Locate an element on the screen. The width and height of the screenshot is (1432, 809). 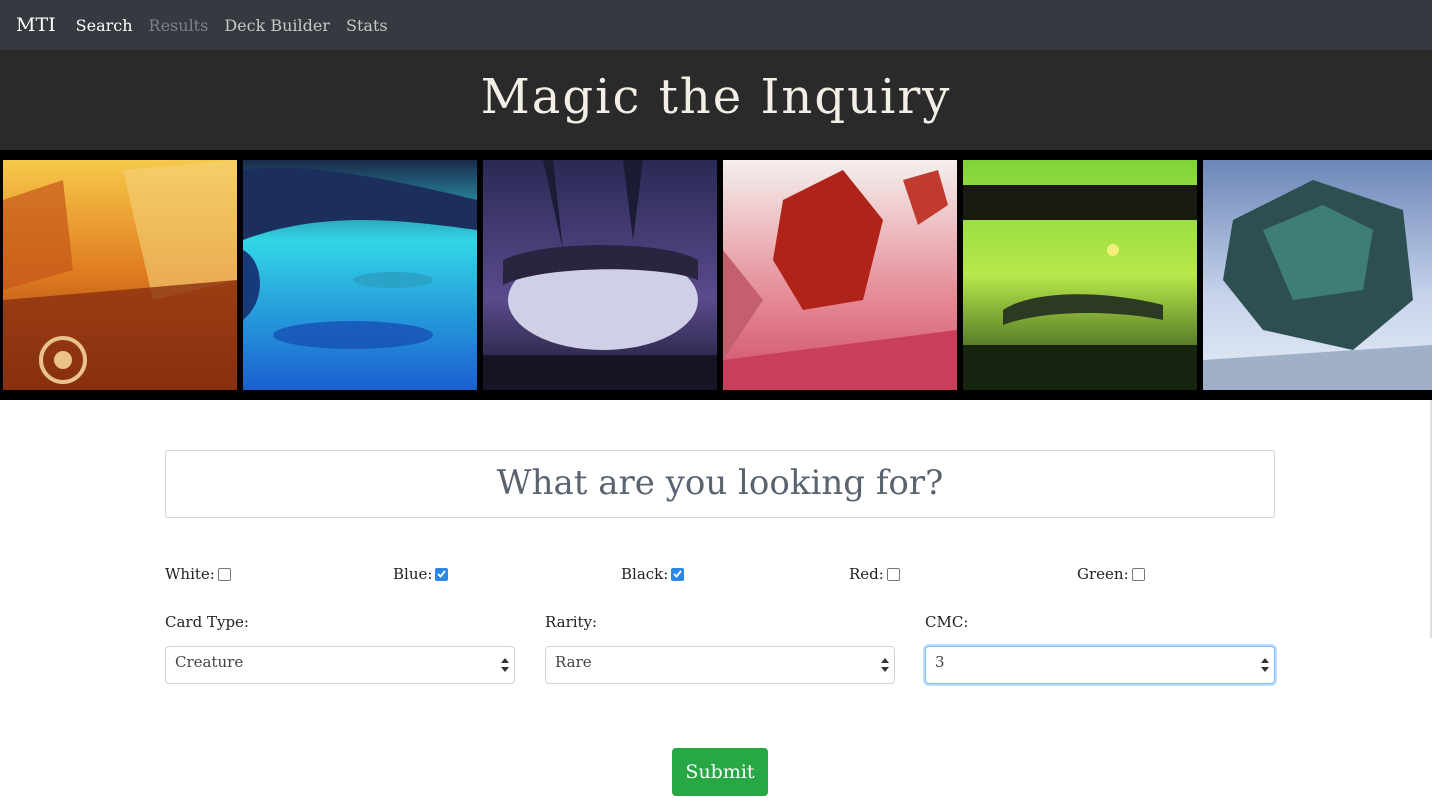
color-white-label: White: is located at coordinates (190, 574).